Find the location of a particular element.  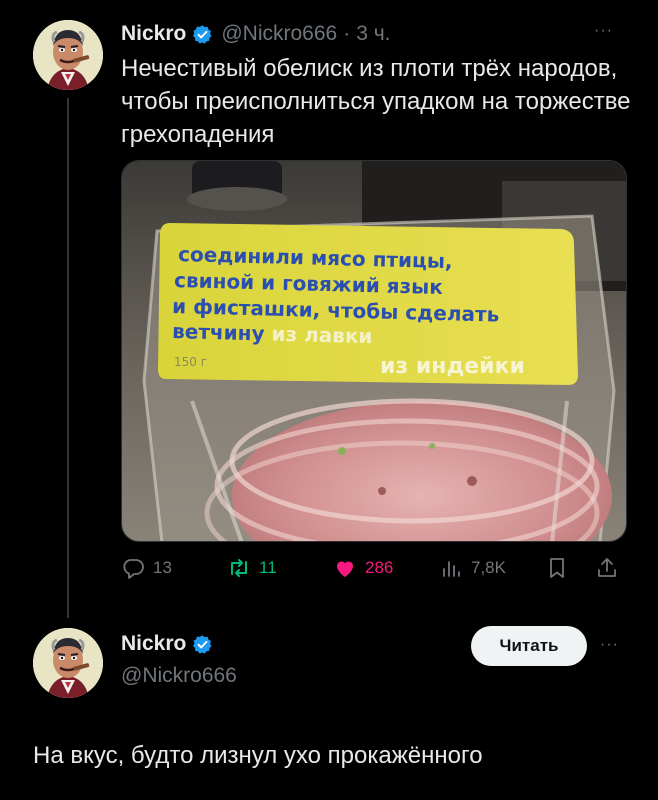

share-icon is located at coordinates (607, 567).